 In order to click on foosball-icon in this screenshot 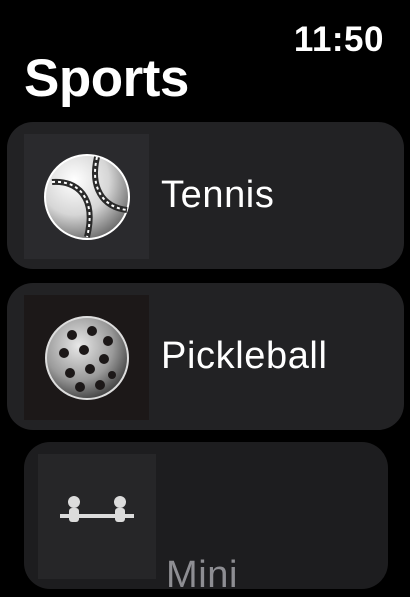, I will do `click(97, 516)`.